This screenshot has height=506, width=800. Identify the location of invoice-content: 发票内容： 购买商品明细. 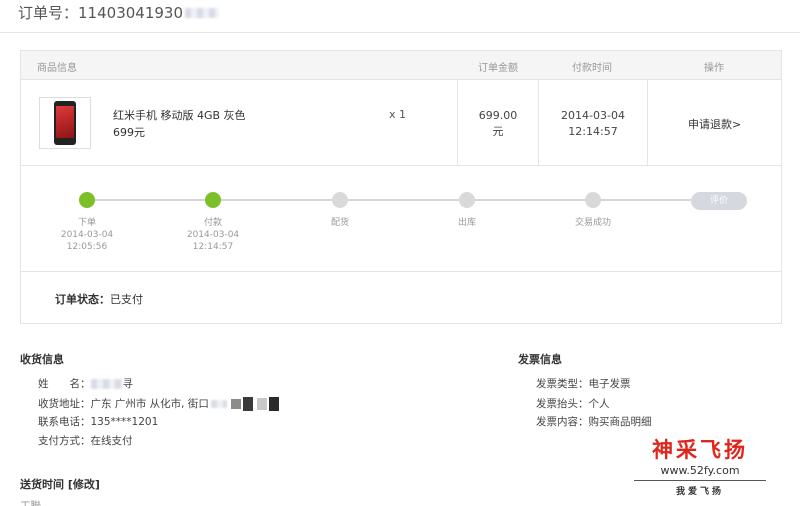
(594, 422).